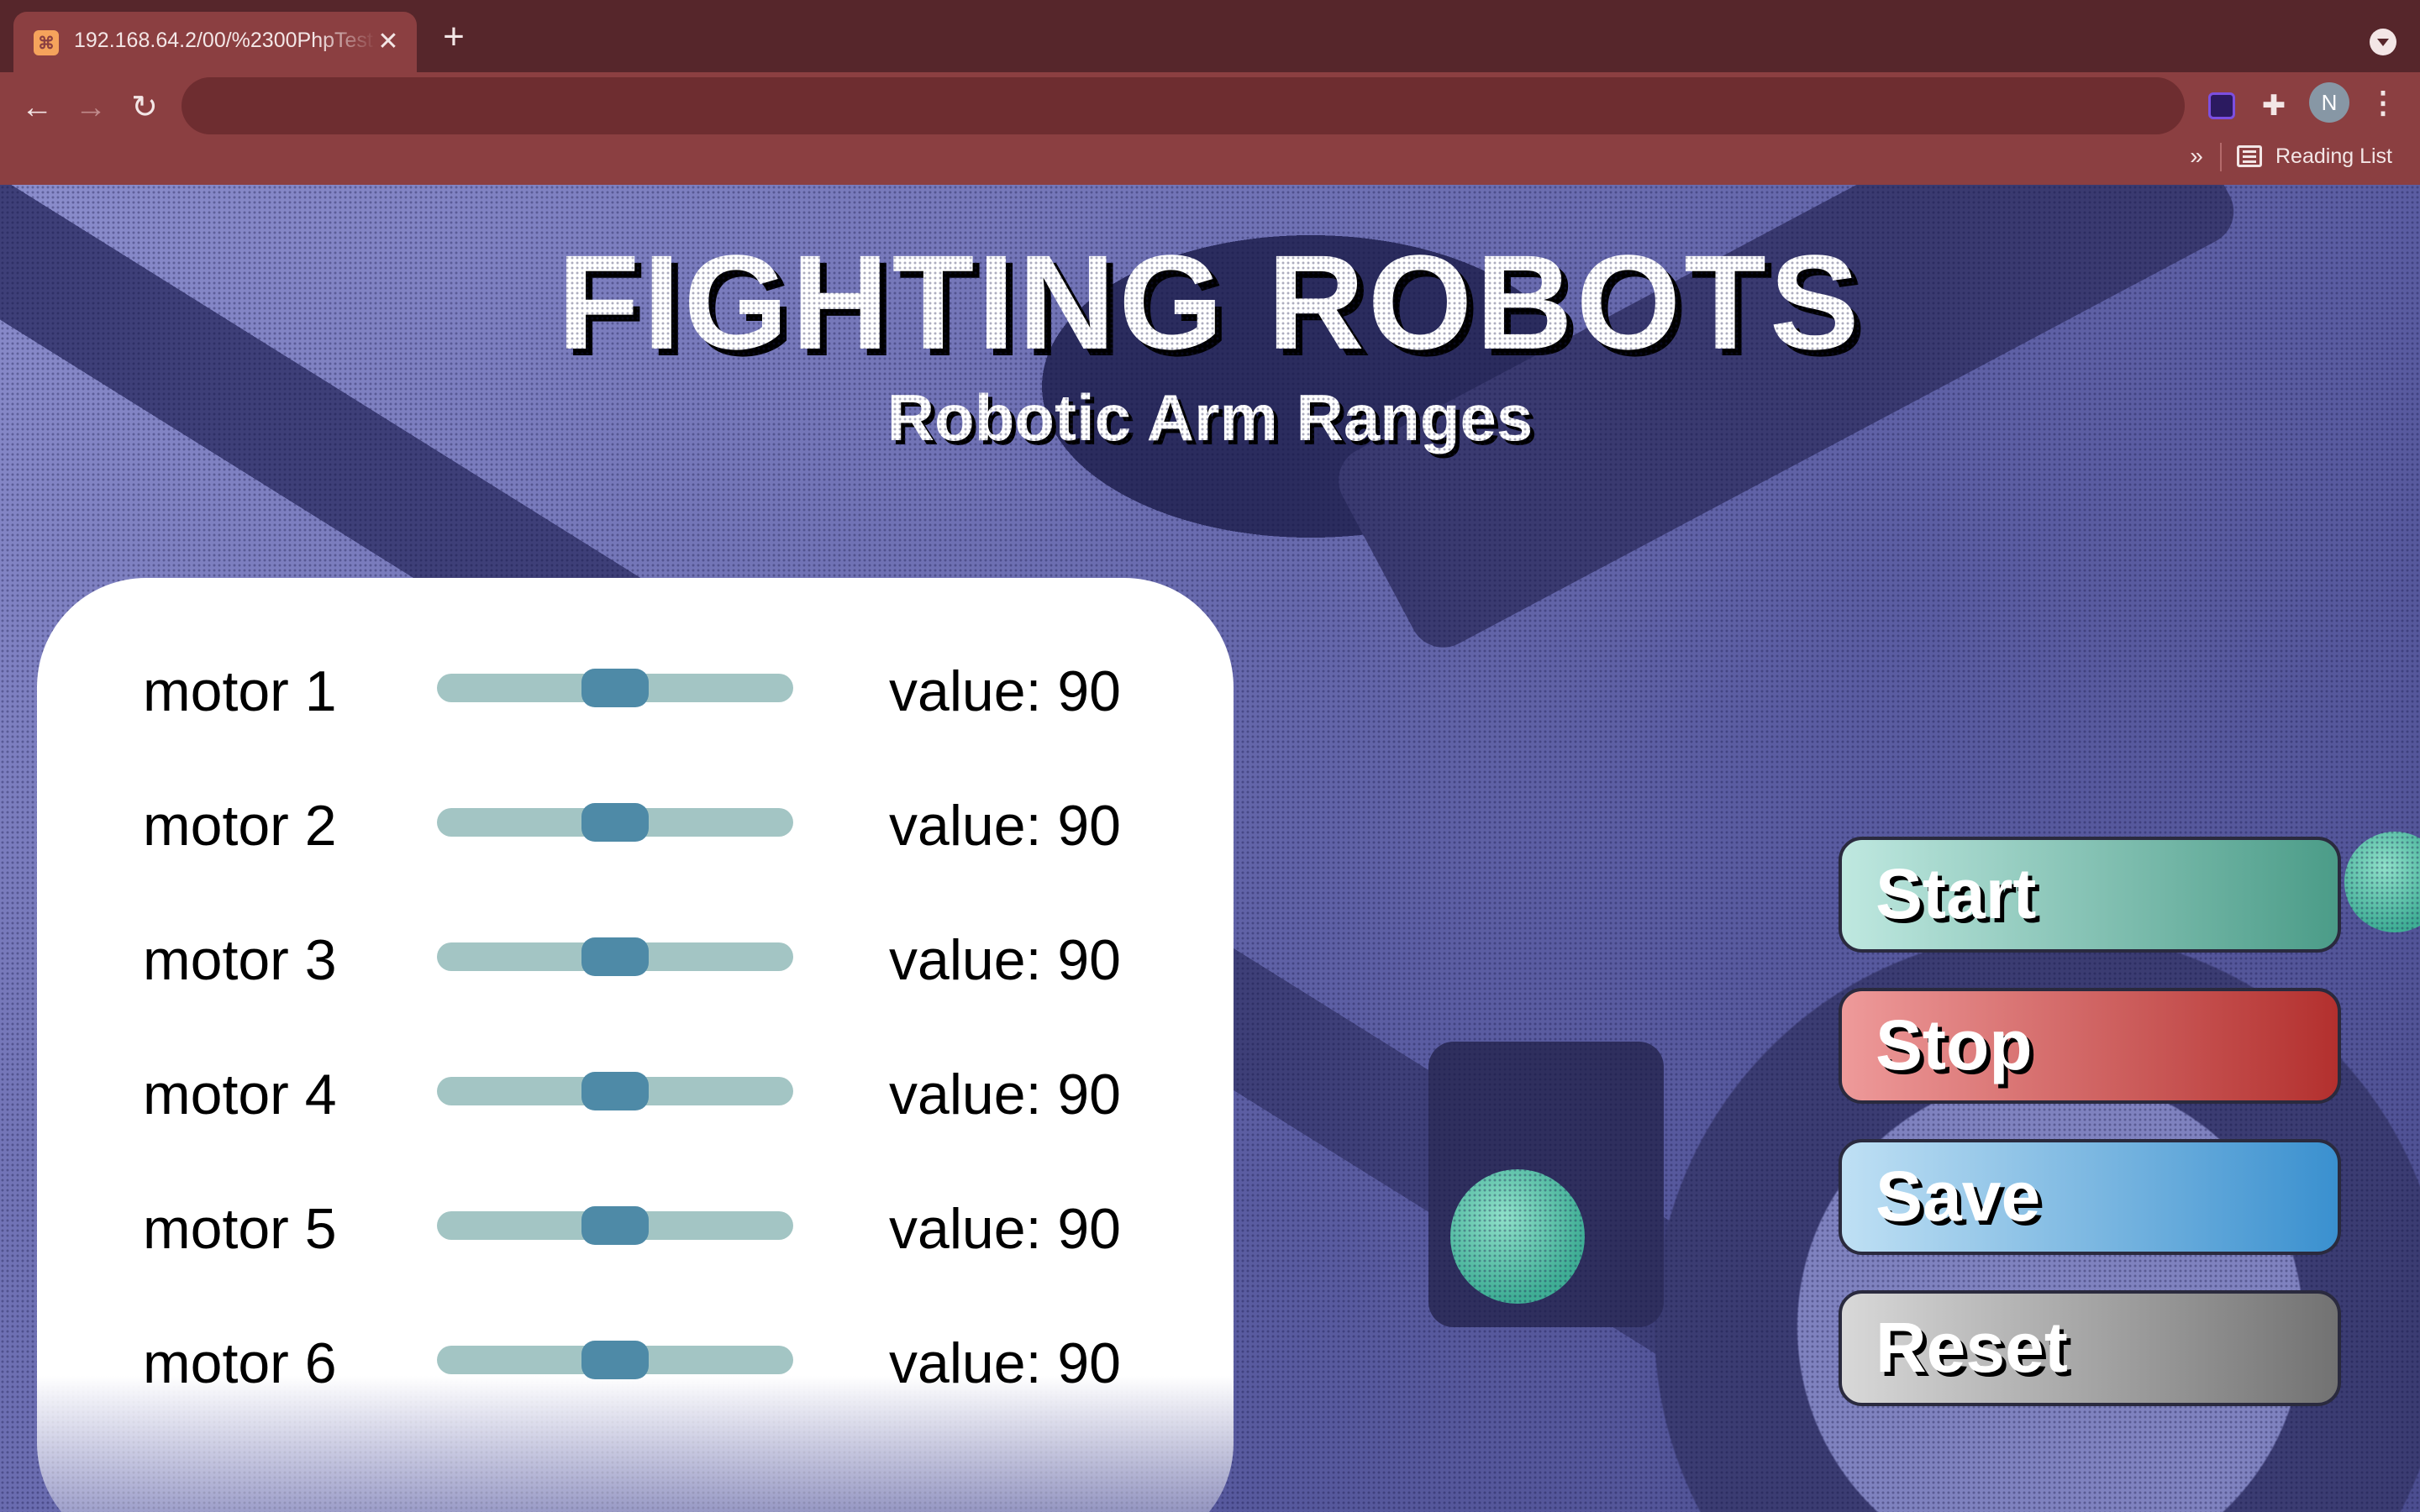 Image resolution: width=2420 pixels, height=1512 pixels. I want to click on motor-label: motor 3, so click(240, 960).